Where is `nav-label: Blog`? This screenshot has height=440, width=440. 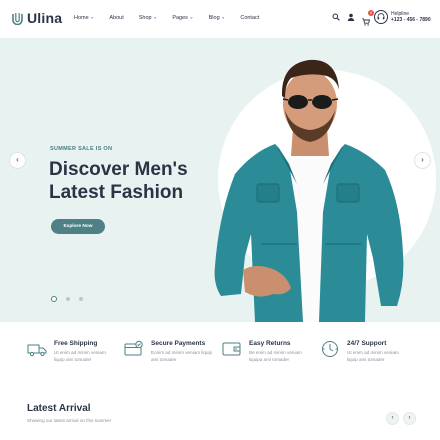 nav-label: Blog is located at coordinates (214, 18).